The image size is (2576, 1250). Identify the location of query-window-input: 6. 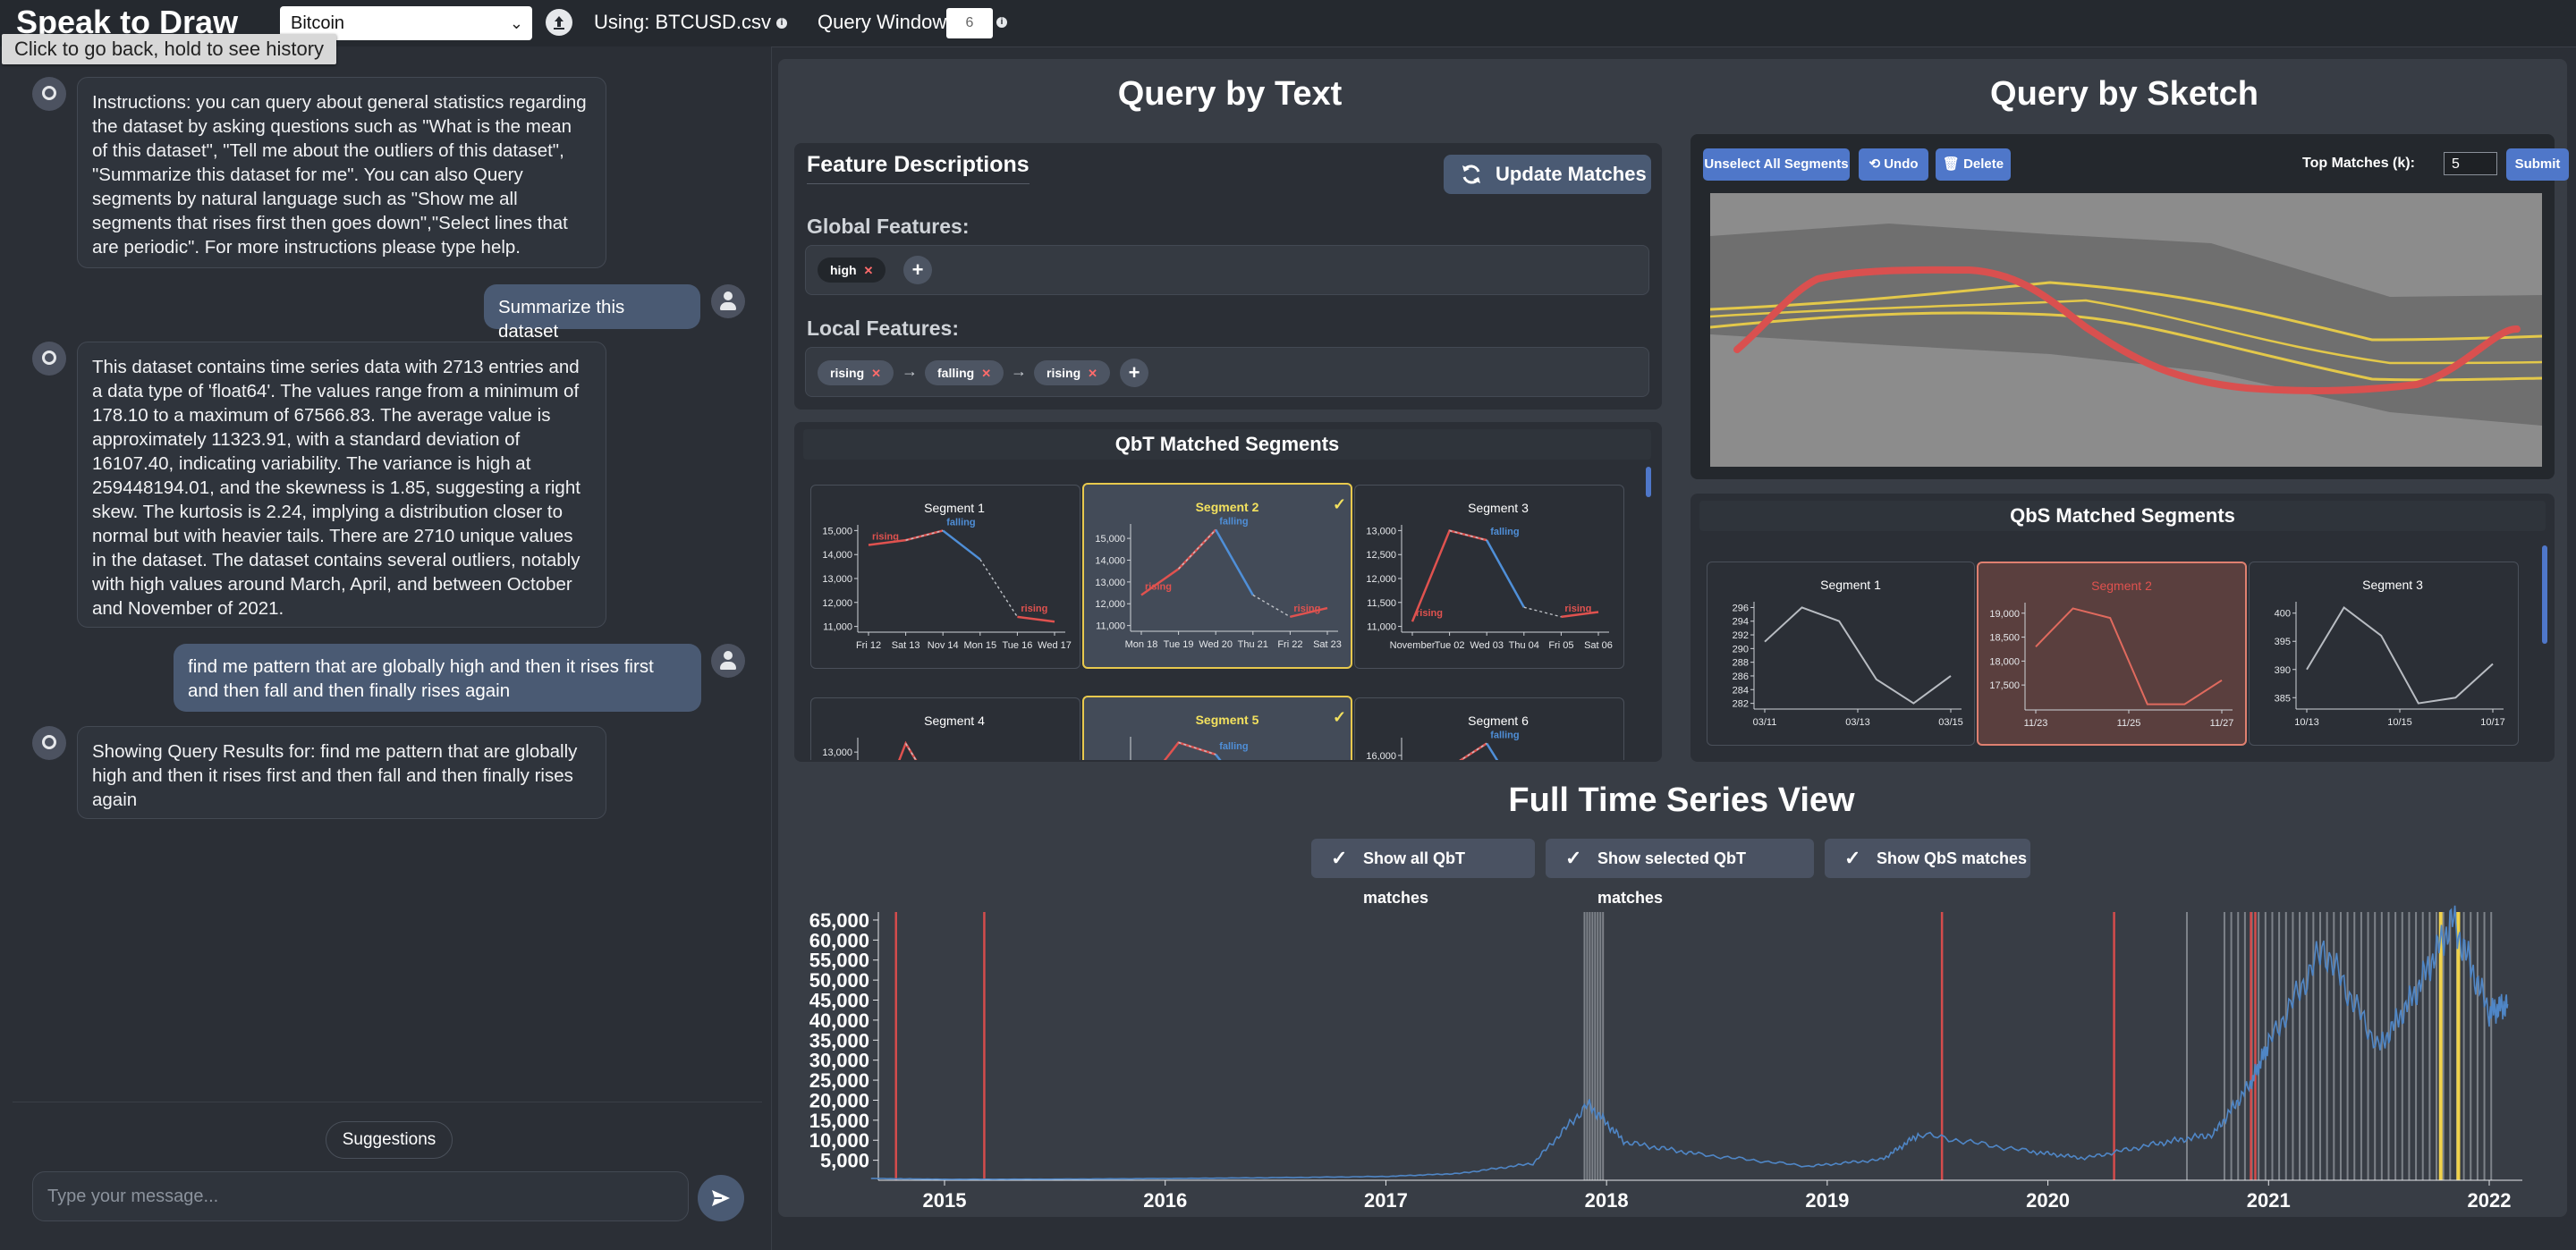
(969, 23).